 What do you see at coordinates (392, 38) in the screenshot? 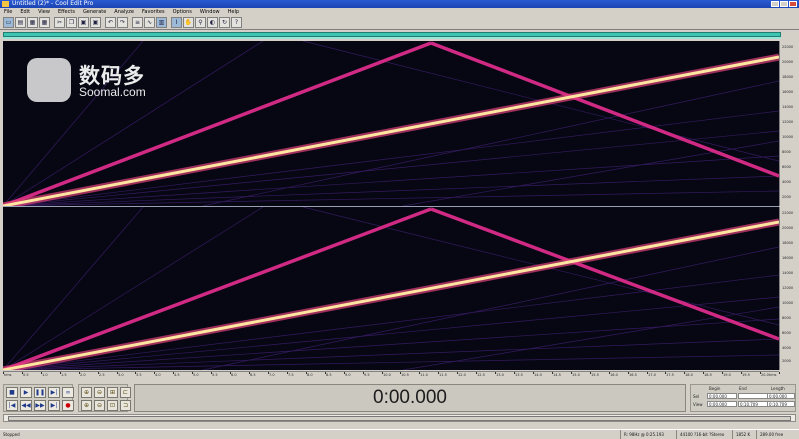
I see `overview-selection` at bounding box center [392, 38].